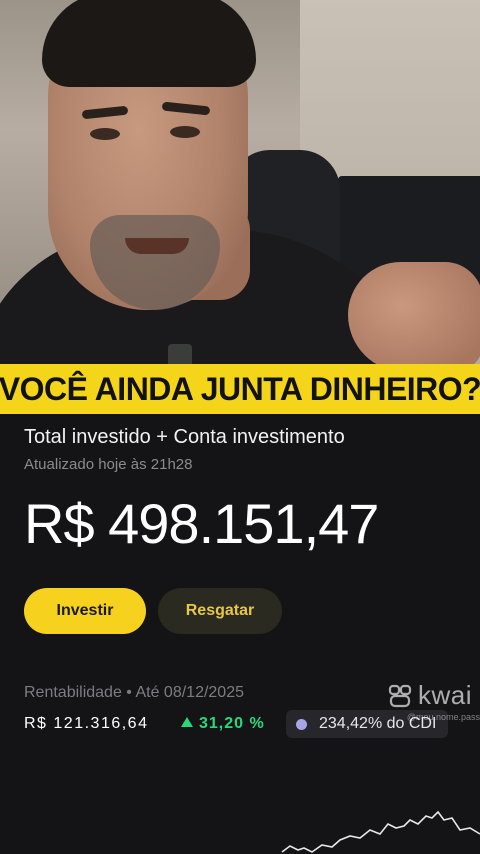 The height and width of the screenshot is (854, 480). I want to click on video-caption: VOCÊ AINDA JUNTA DINHEIRO?, so click(240, 389).